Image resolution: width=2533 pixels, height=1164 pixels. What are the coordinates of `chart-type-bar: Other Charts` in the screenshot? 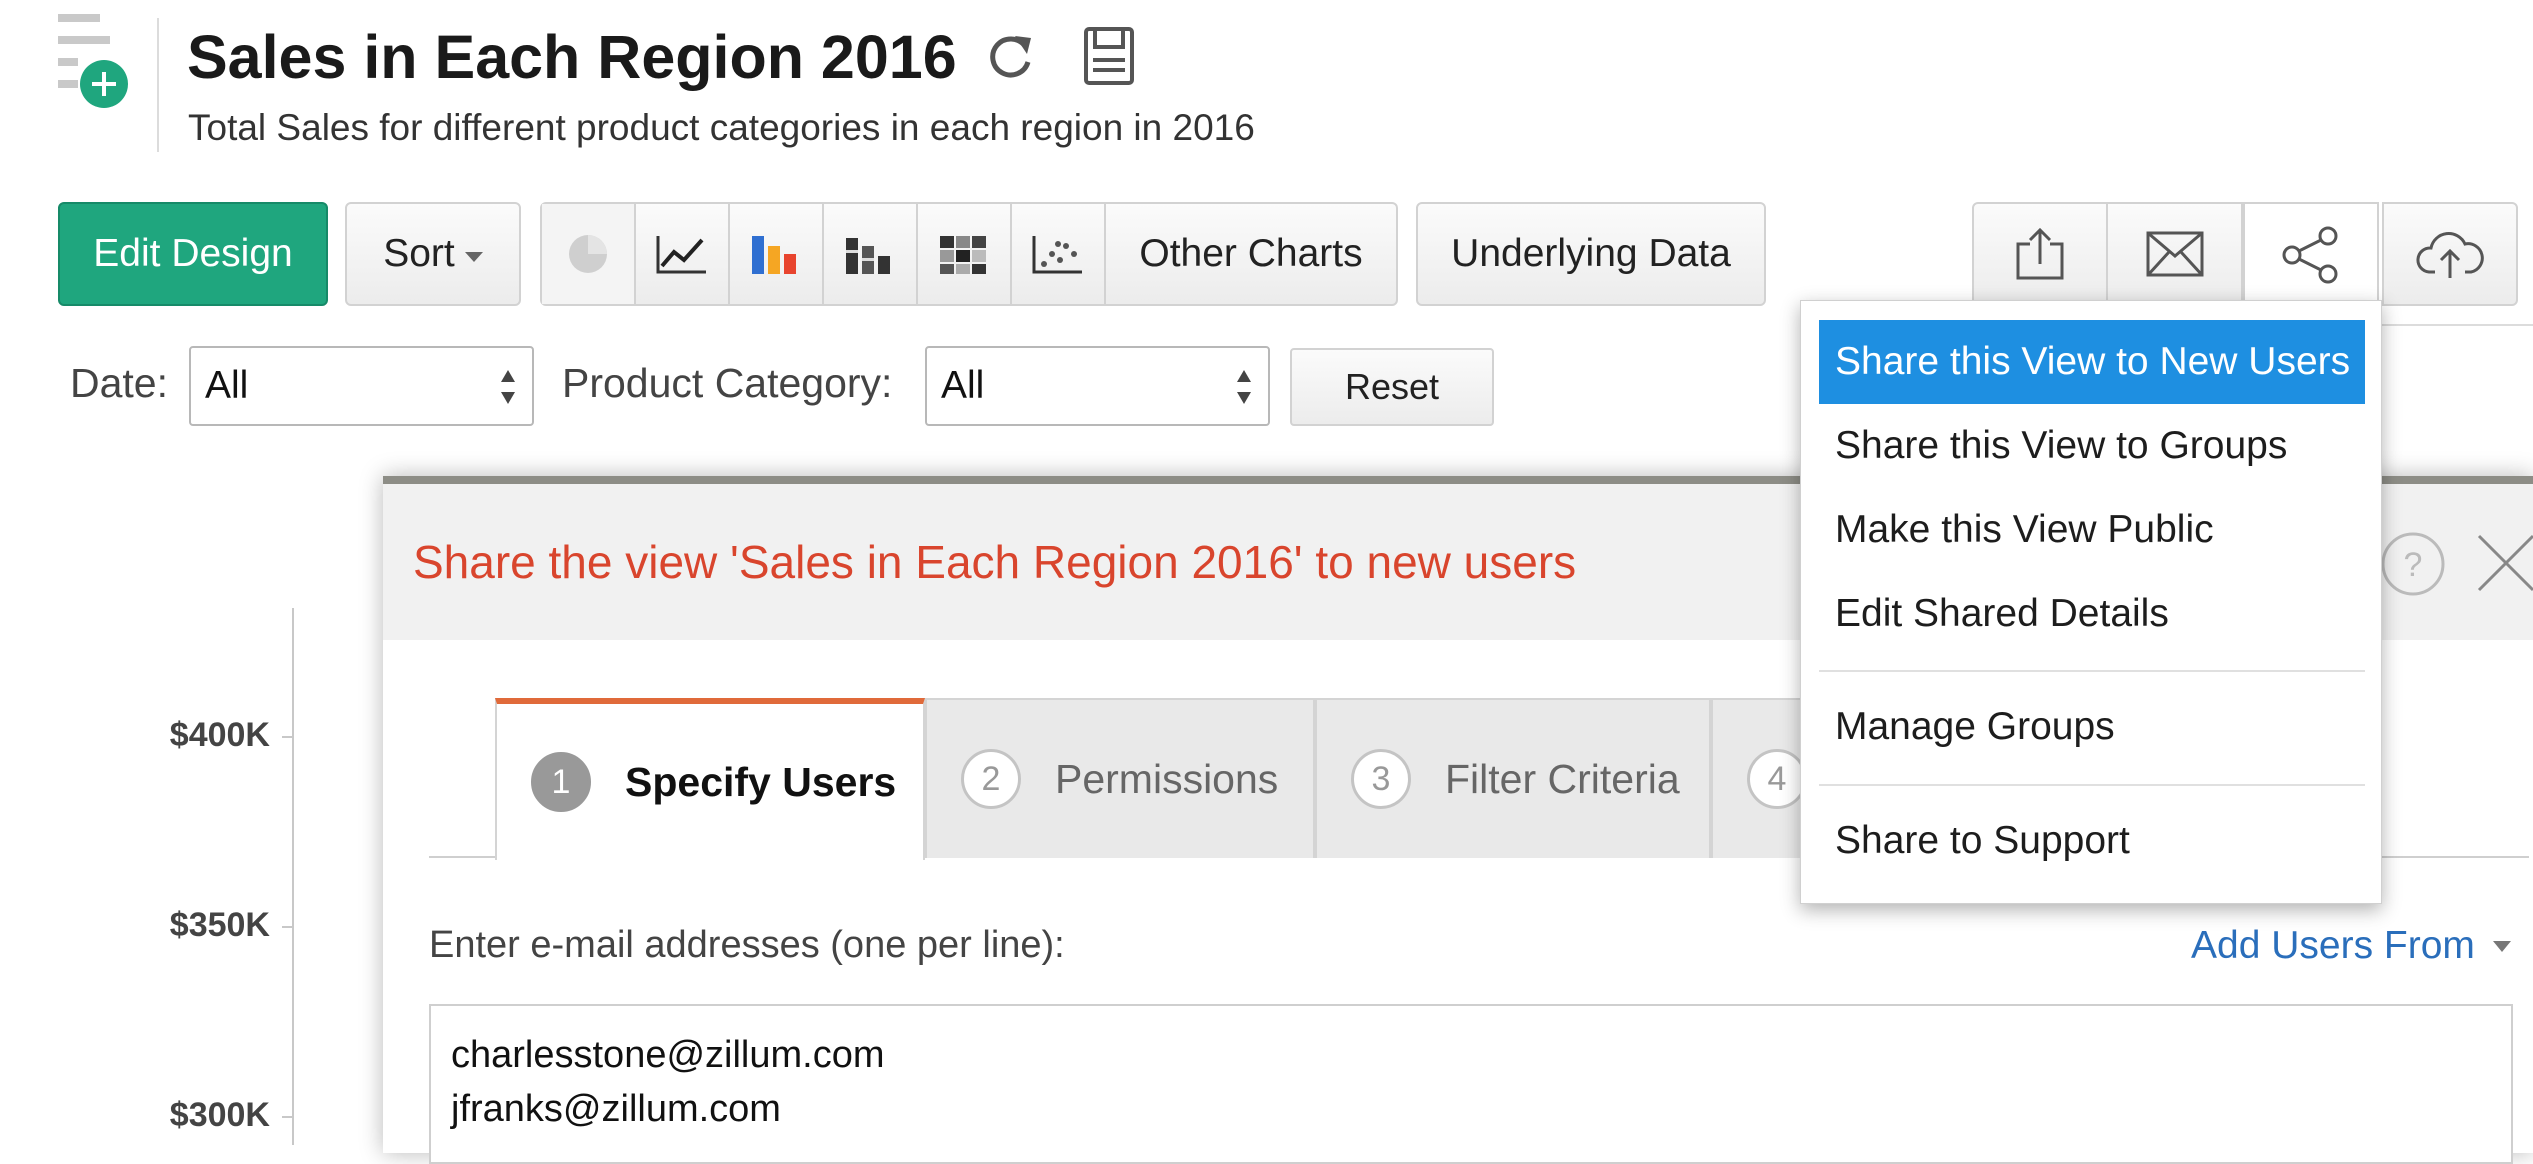 It's located at (969, 254).